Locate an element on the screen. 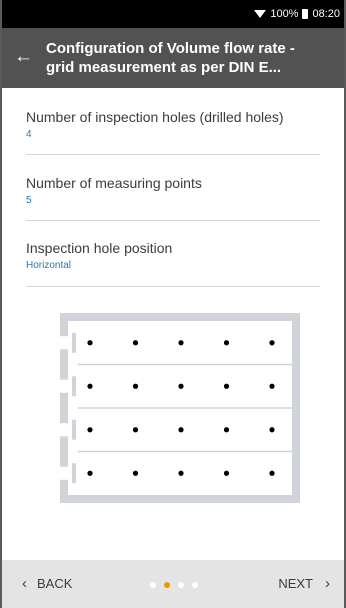 This screenshot has width=346, height=608. setting-label: Number of measuring points is located at coordinates (114, 183).